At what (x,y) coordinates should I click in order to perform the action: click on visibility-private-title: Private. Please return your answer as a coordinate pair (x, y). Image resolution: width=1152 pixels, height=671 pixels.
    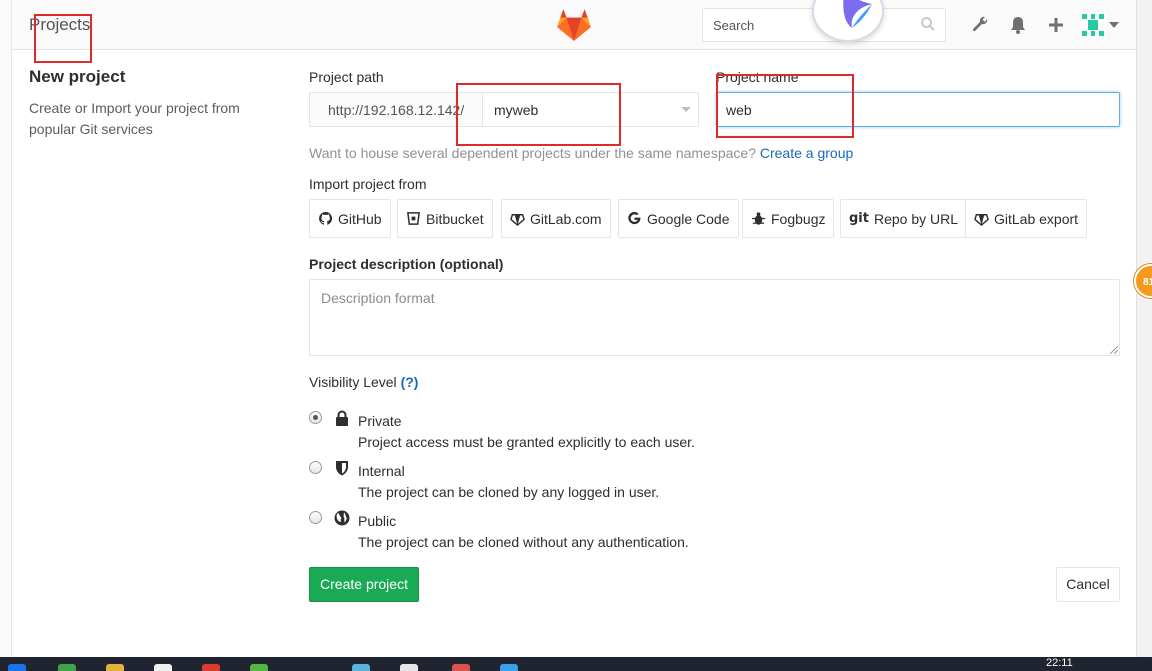
    Looking at the image, I should click on (380, 421).